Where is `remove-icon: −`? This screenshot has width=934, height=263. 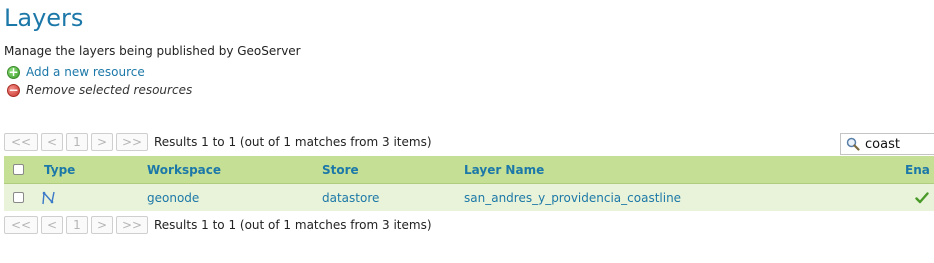
remove-icon: − is located at coordinates (13, 89).